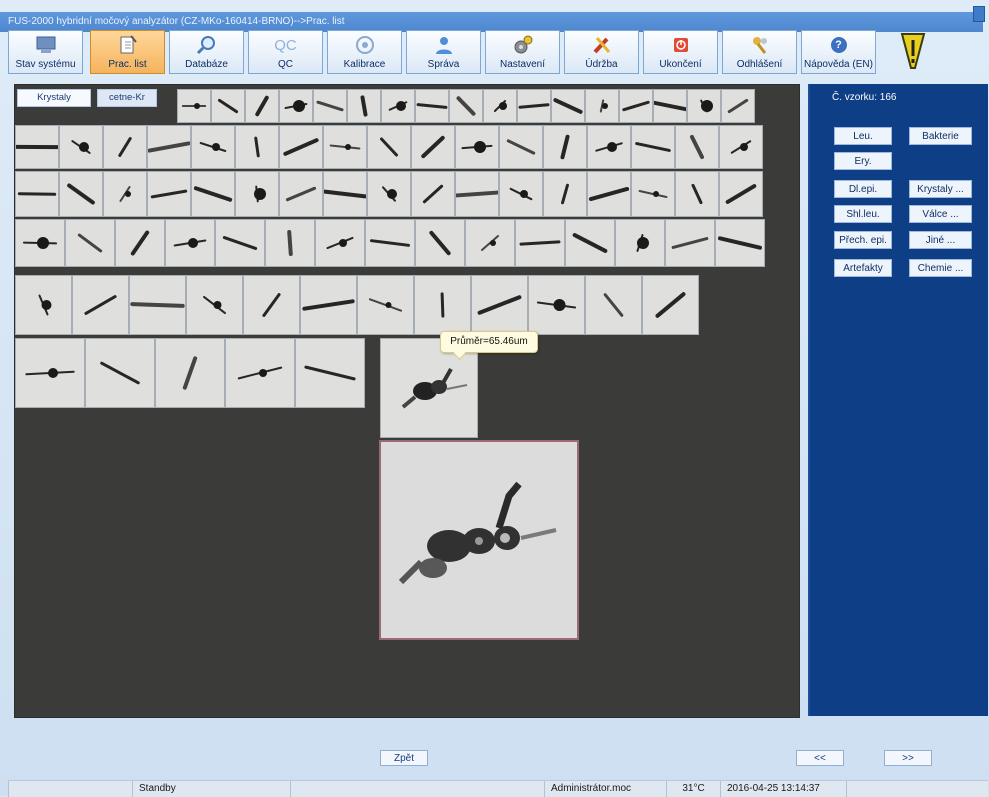 The image size is (989, 797). Describe the element at coordinates (601, 52) in the screenshot. I see `toolbar-udrzba-button: Údržba` at that location.